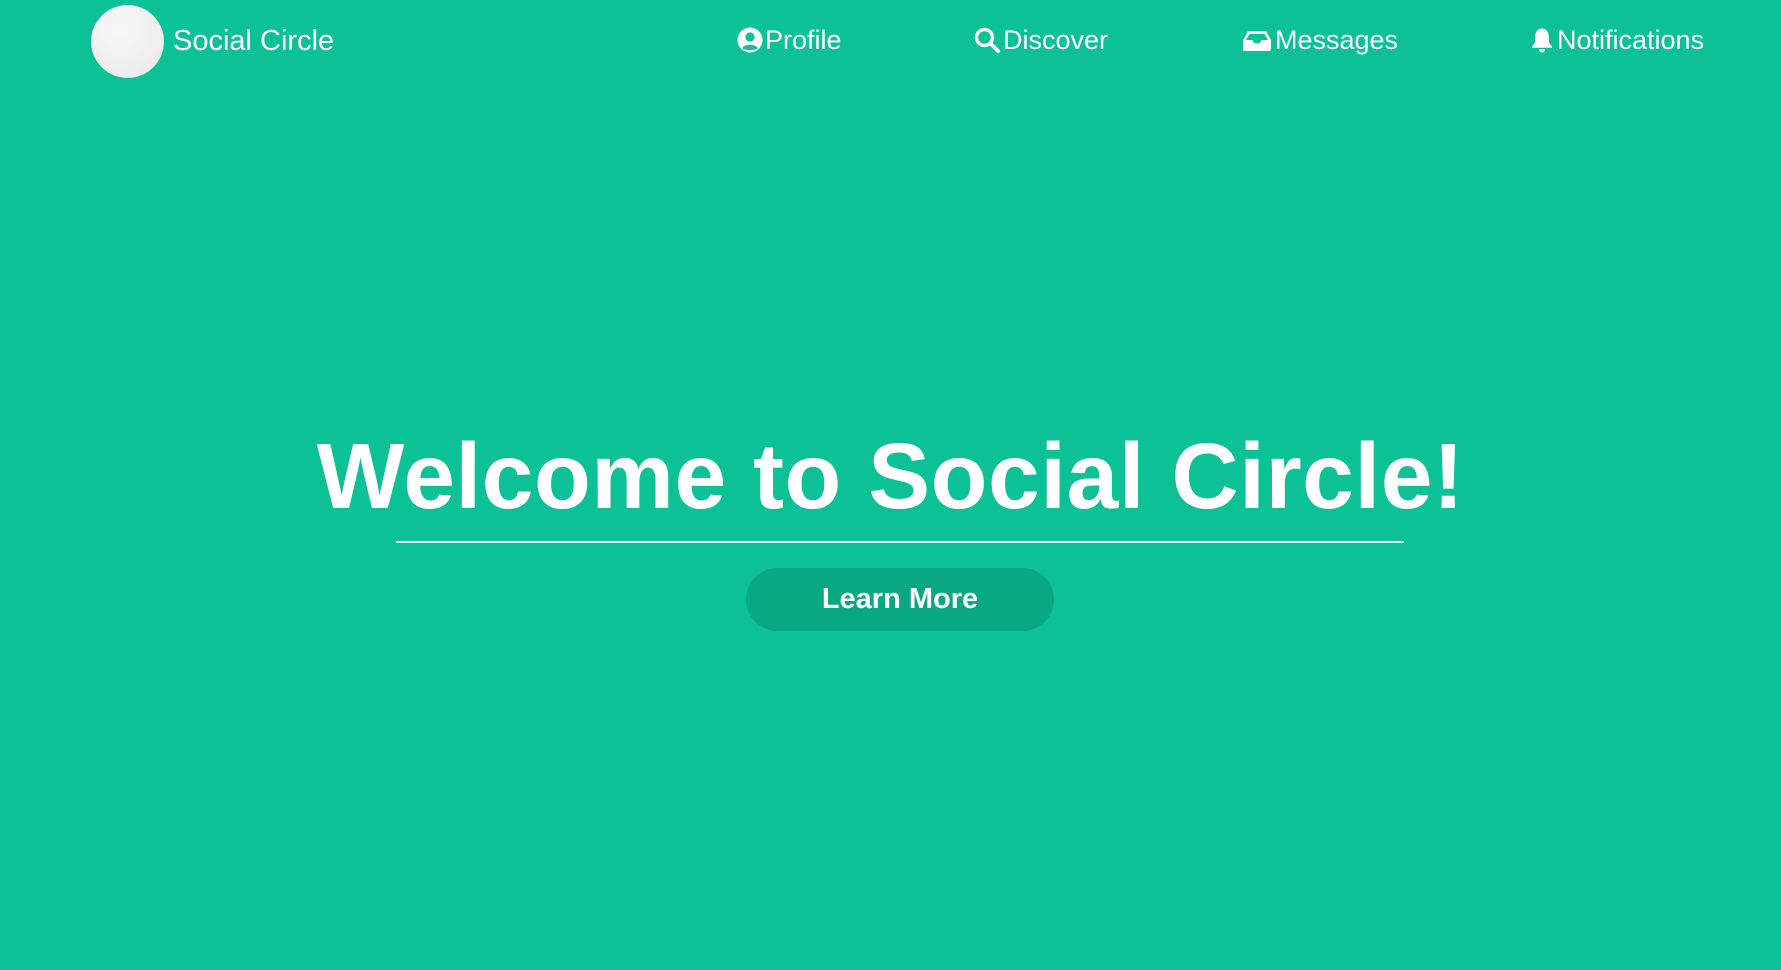 This screenshot has height=970, width=1781. I want to click on hero-section: Welcome to Social Circle!, so click(890, 476).